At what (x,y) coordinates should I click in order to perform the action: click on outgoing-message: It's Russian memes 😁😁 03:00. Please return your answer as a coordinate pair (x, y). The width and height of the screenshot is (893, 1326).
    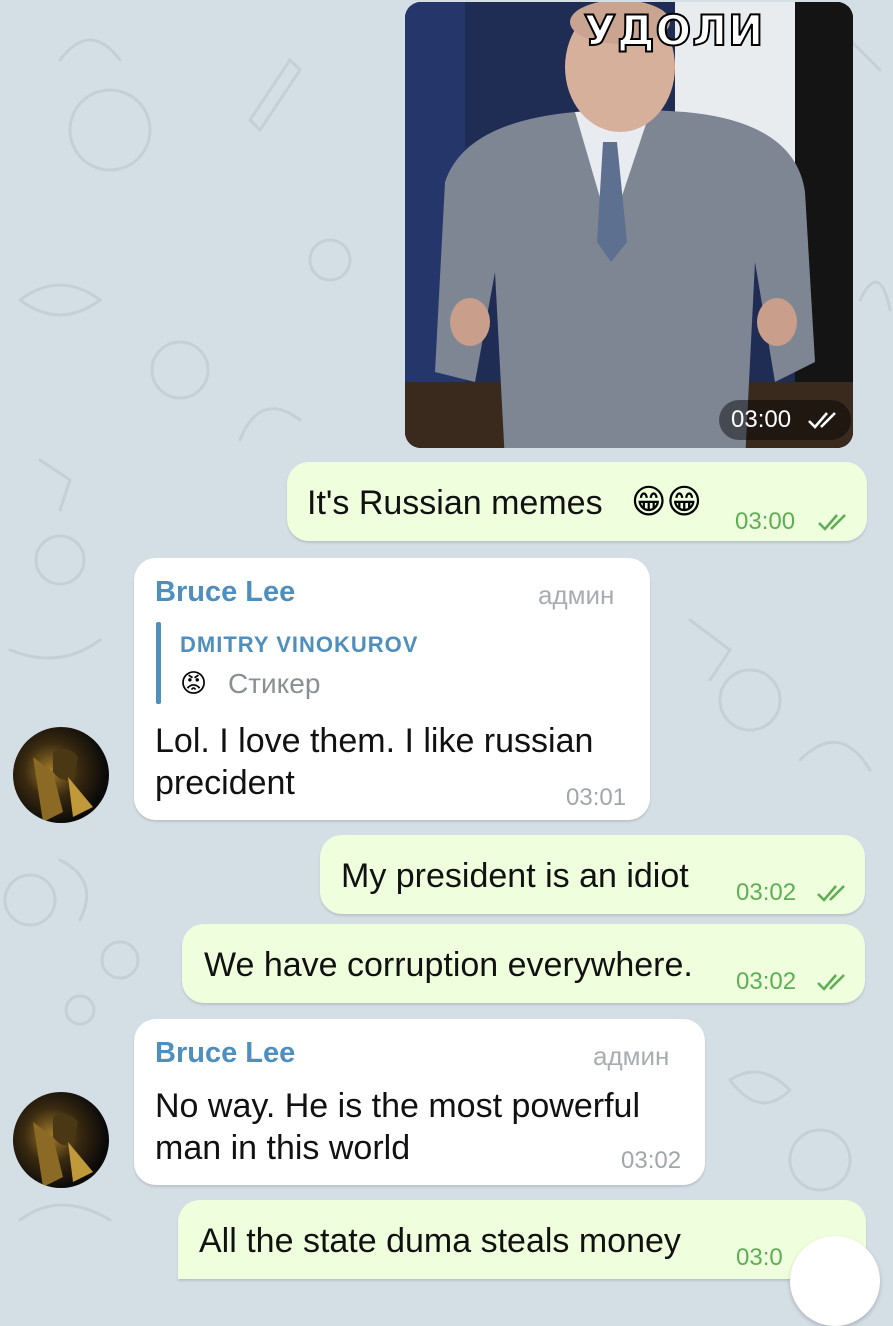
    Looking at the image, I should click on (577, 501).